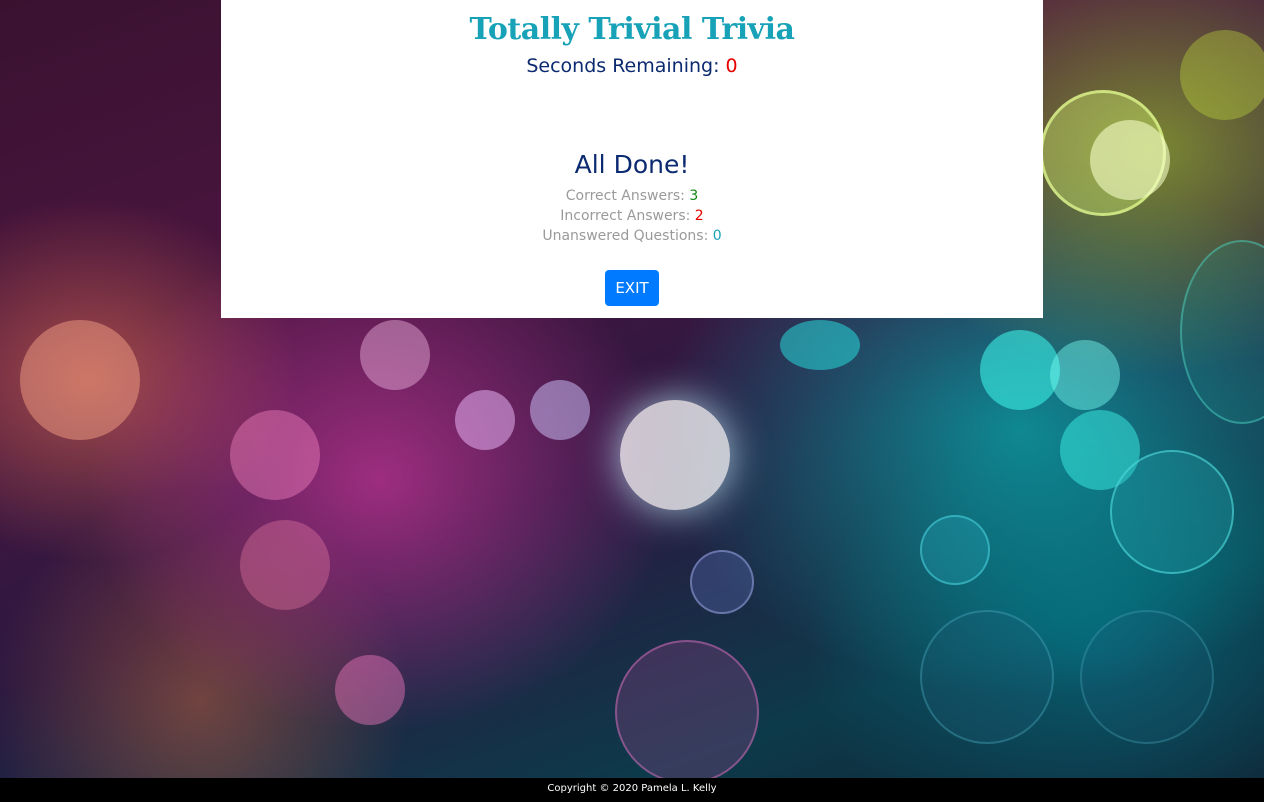 The height and width of the screenshot is (802, 1264). Describe the element at coordinates (625, 216) in the screenshot. I see `incorrect-answers-label: Incorrect Answers:` at that location.